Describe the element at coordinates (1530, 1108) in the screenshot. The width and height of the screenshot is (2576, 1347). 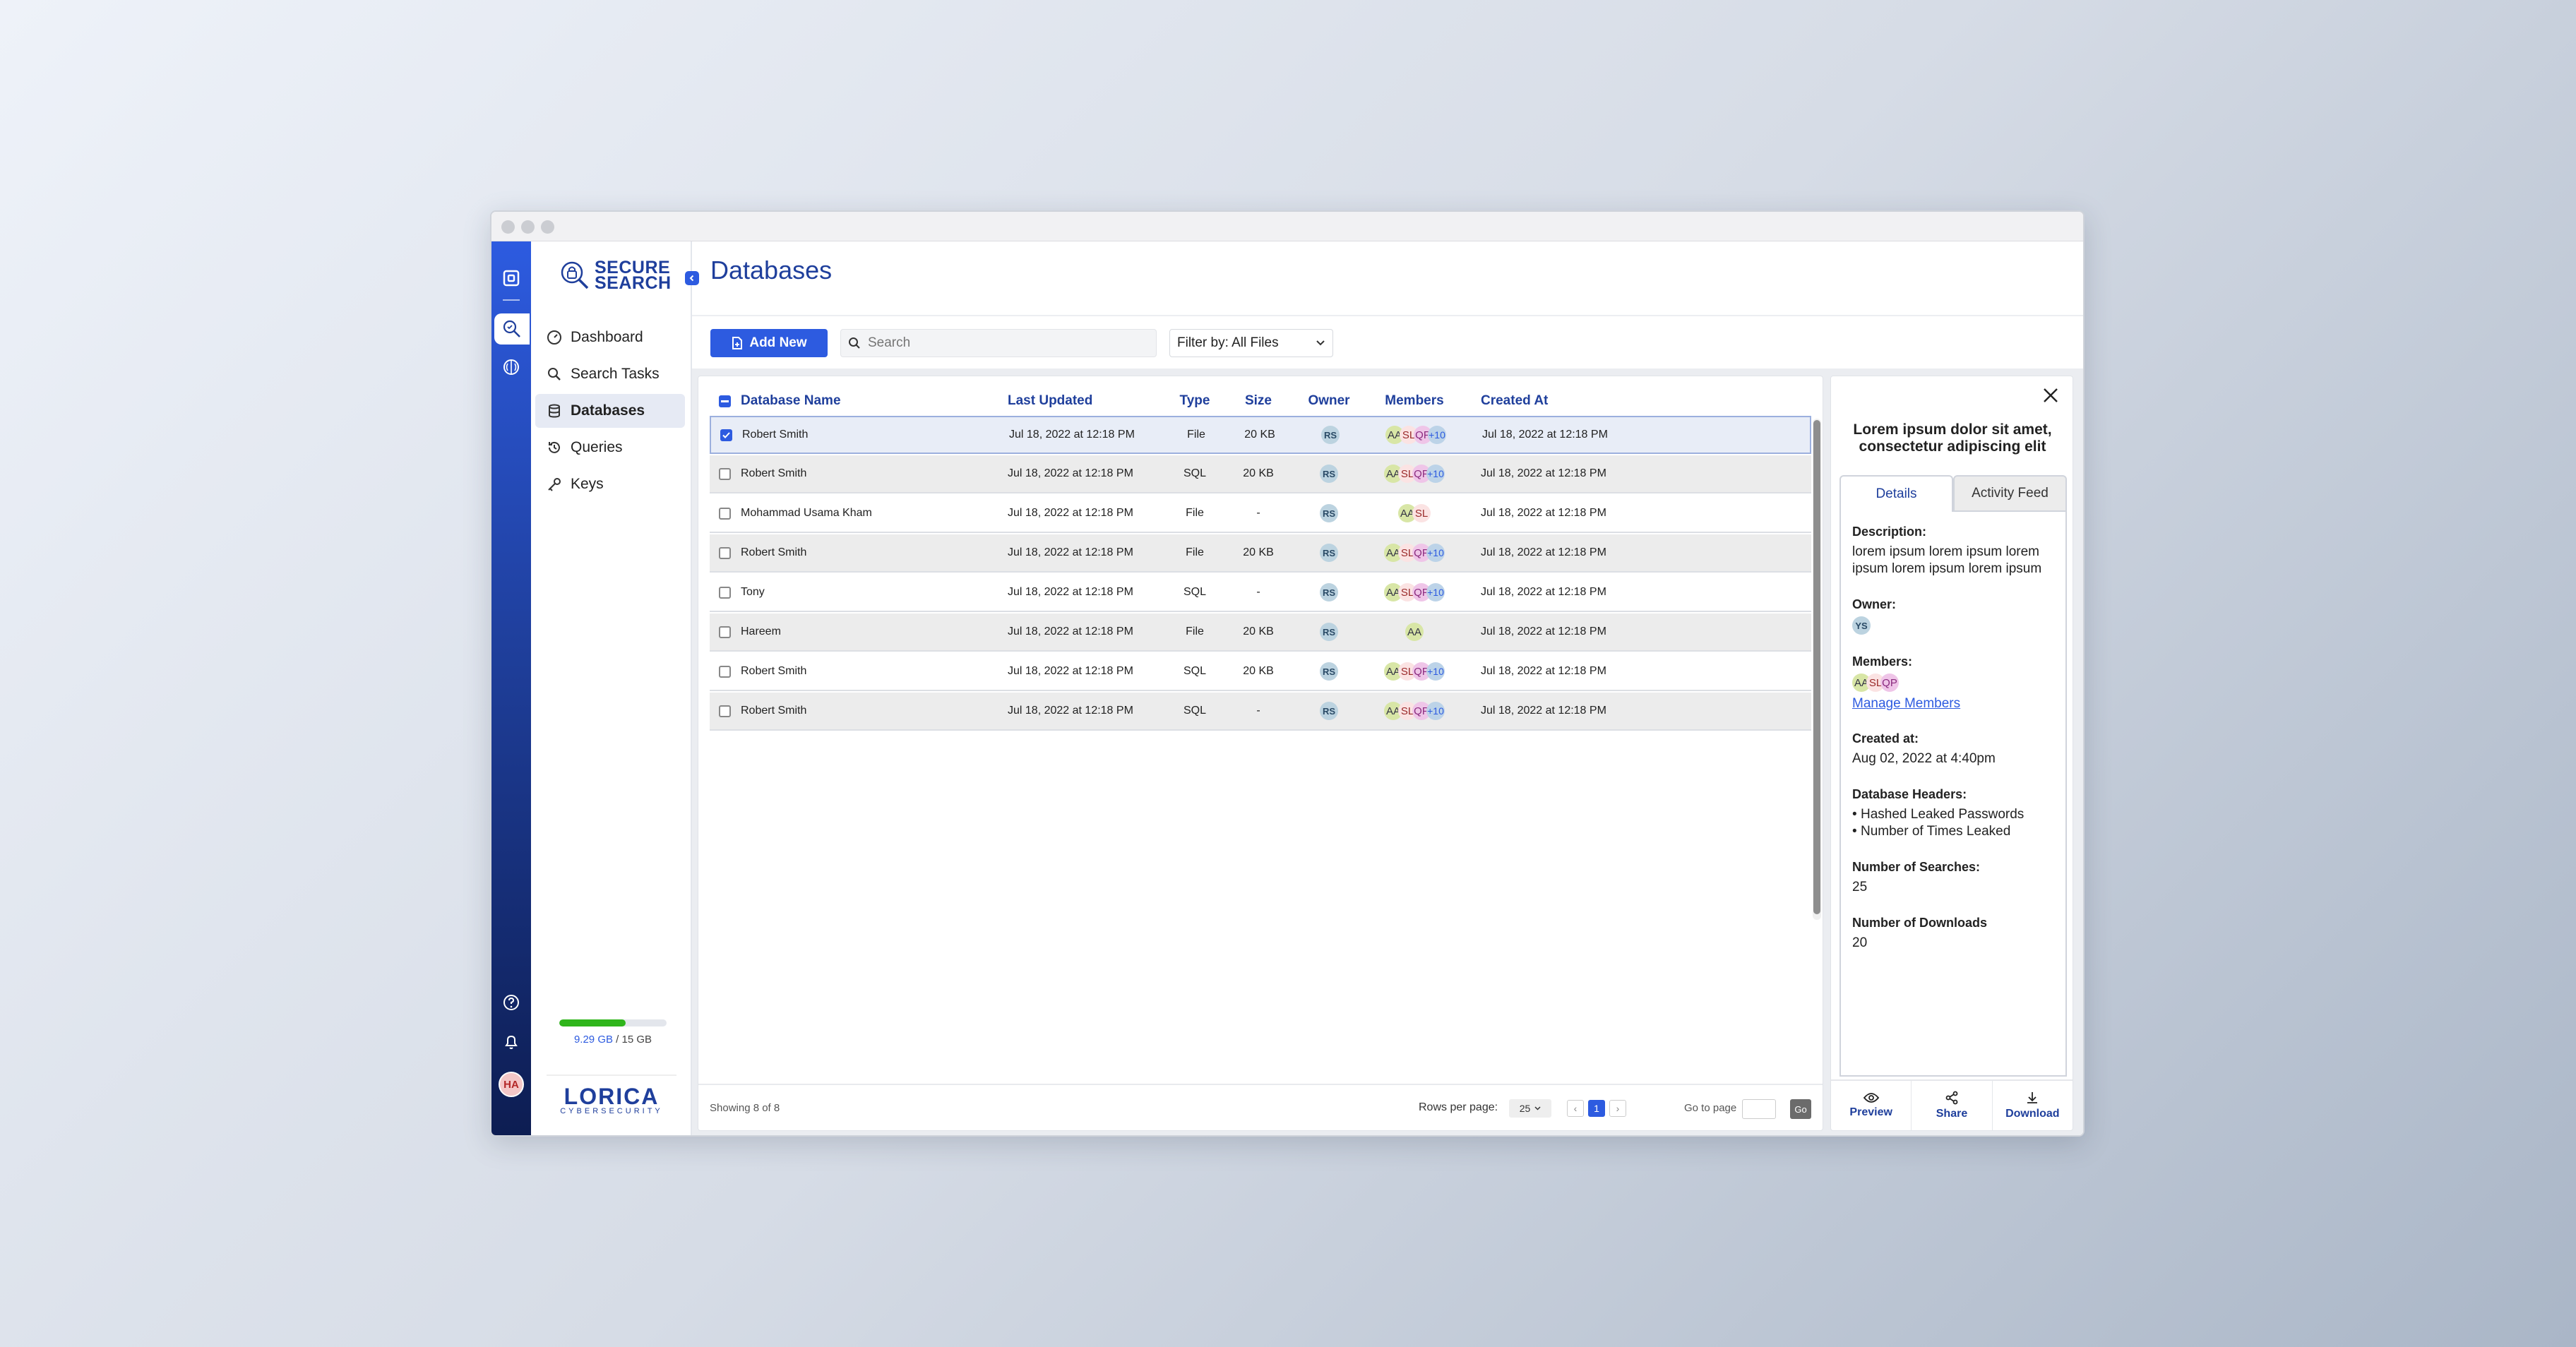
I see `rows-per-page-select: 25` at that location.